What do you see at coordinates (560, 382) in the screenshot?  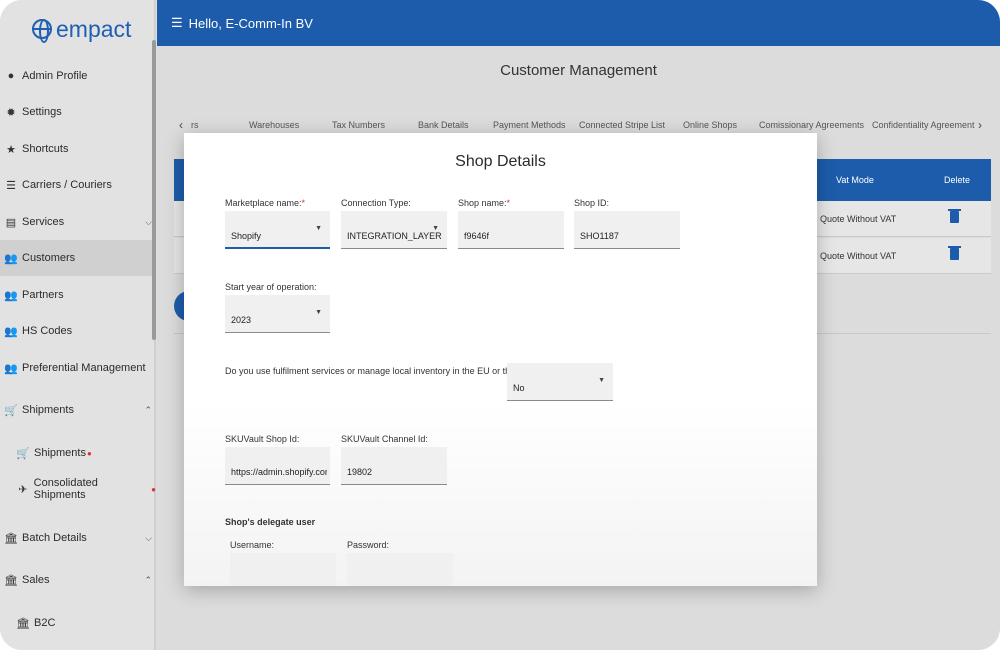 I see `fulfilment-select: No ▼` at bounding box center [560, 382].